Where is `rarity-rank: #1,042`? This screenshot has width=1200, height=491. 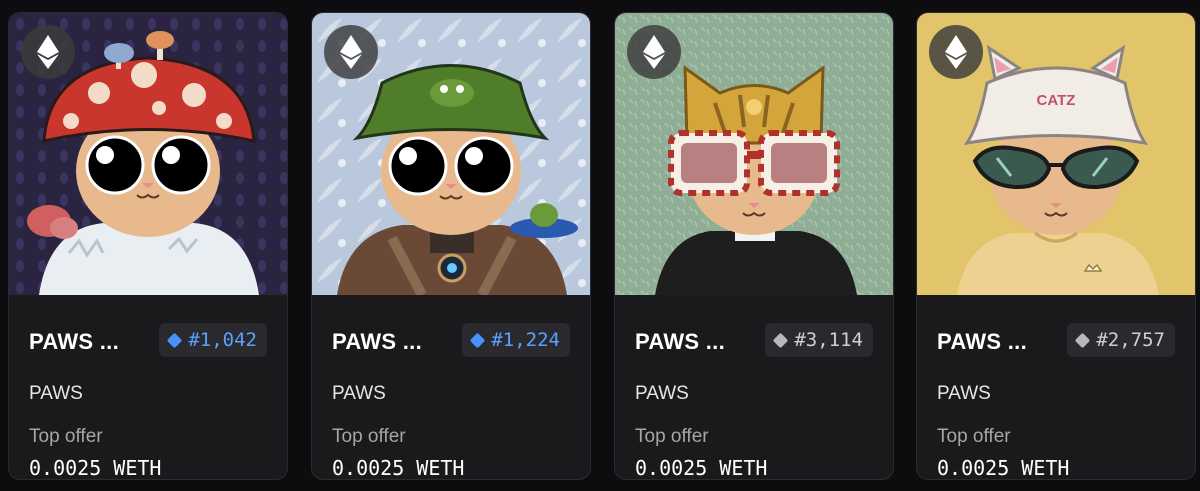 rarity-rank: #1,042 is located at coordinates (222, 340).